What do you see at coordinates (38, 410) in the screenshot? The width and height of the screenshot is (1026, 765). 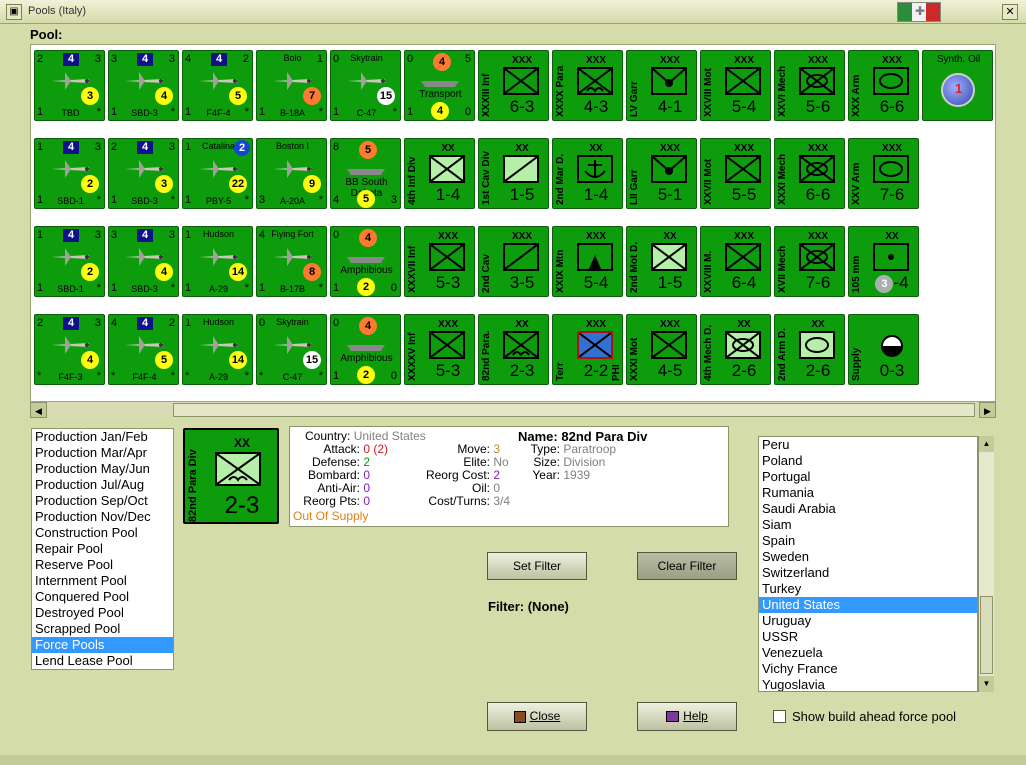 I see `scroll-left-icon: ◀` at bounding box center [38, 410].